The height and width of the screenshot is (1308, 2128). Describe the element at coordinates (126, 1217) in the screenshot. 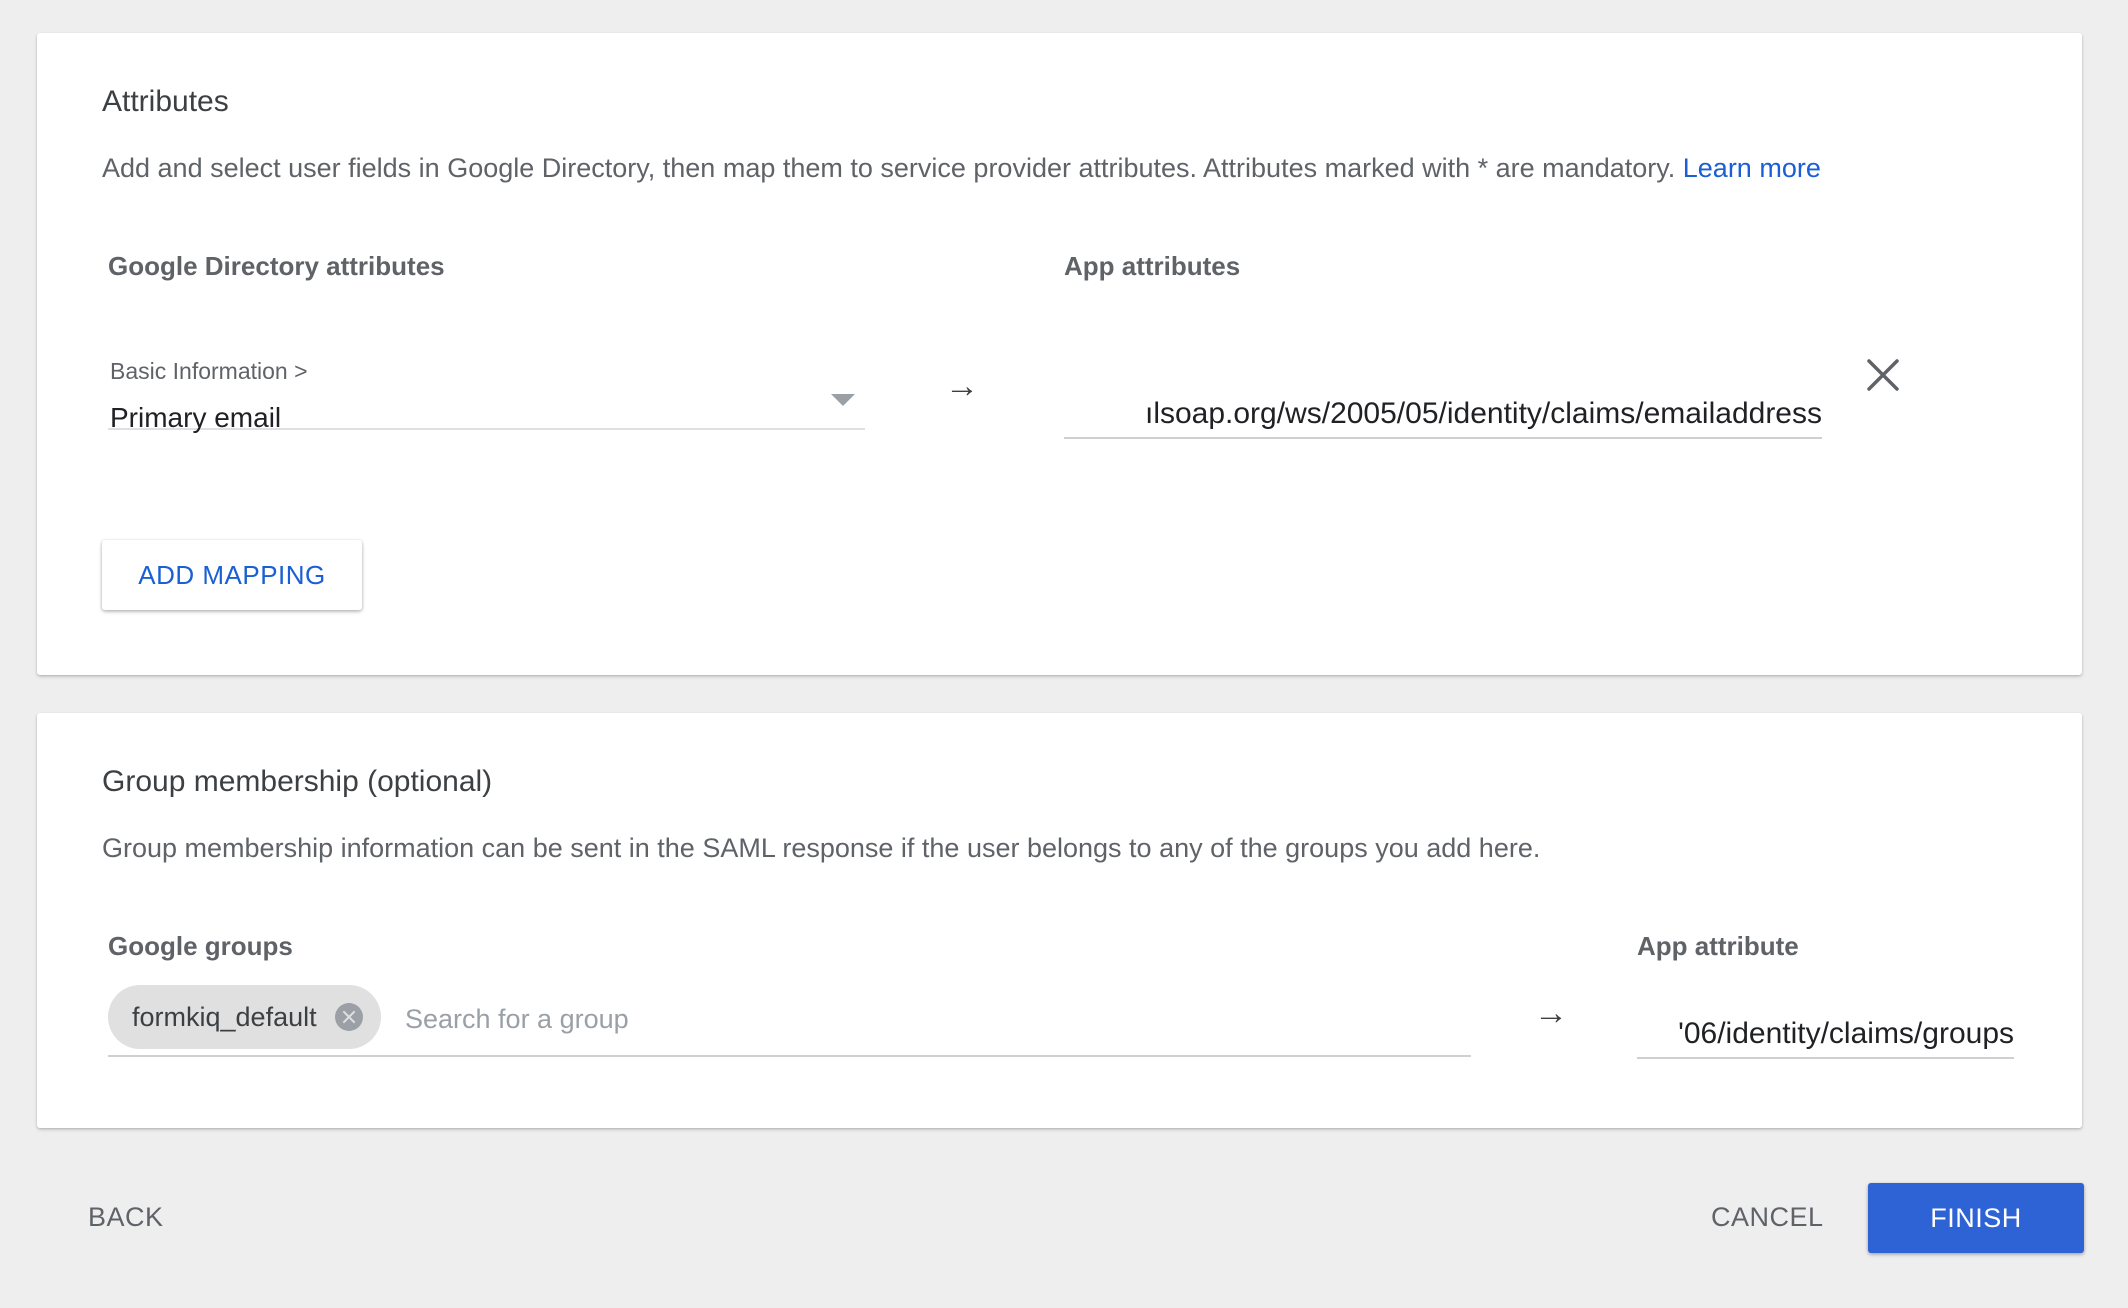

I see `back-button: BACK` at that location.